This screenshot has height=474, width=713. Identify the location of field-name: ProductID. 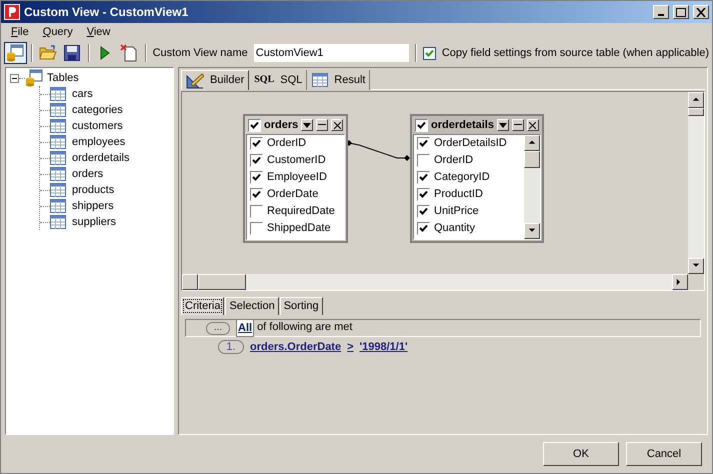
(458, 194).